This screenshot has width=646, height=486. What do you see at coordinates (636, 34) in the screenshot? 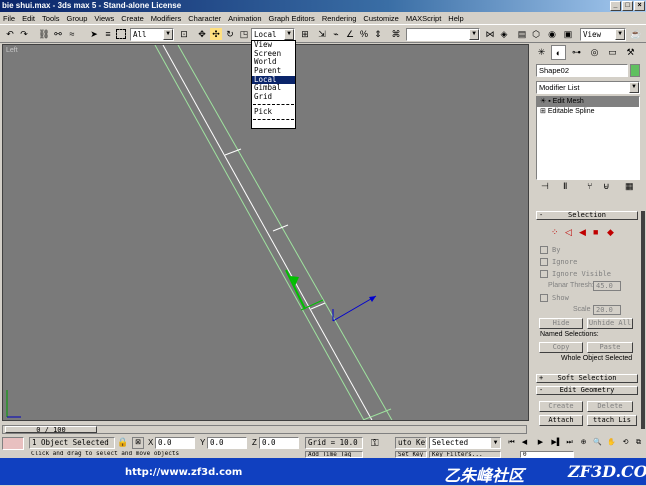
I see `quick-render-icon: ☕` at bounding box center [636, 34].